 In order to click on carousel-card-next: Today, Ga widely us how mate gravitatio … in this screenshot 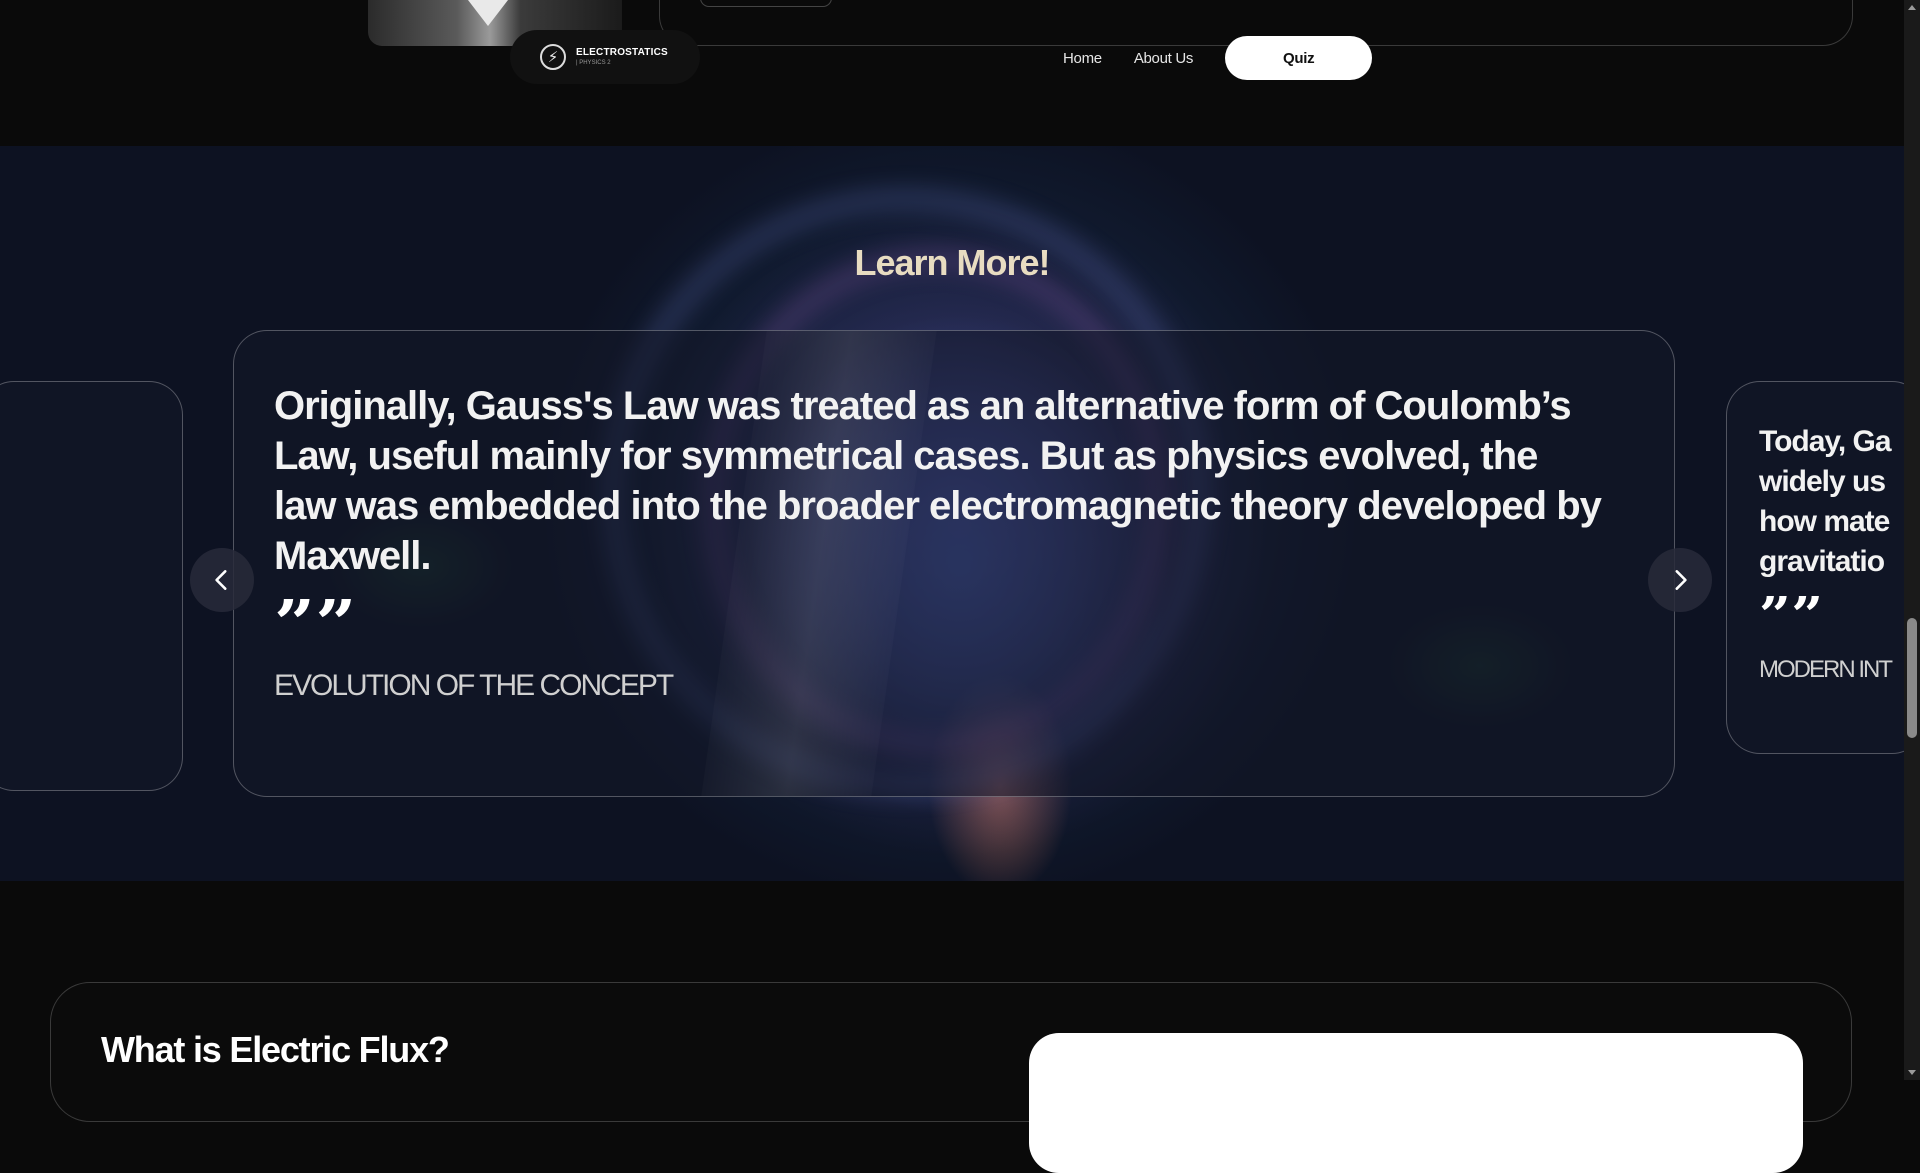, I will do `click(1815, 567)`.